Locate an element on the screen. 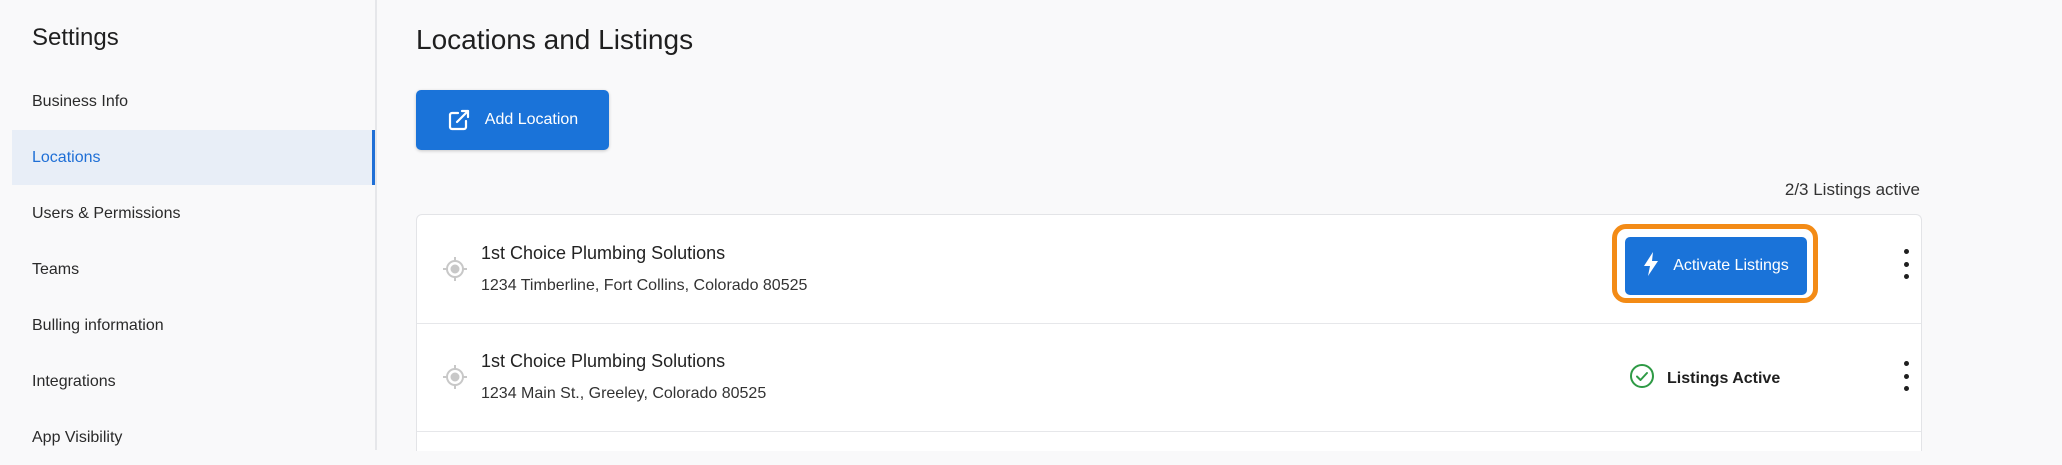  sidebar-item-label: Business Info is located at coordinates (80, 101).